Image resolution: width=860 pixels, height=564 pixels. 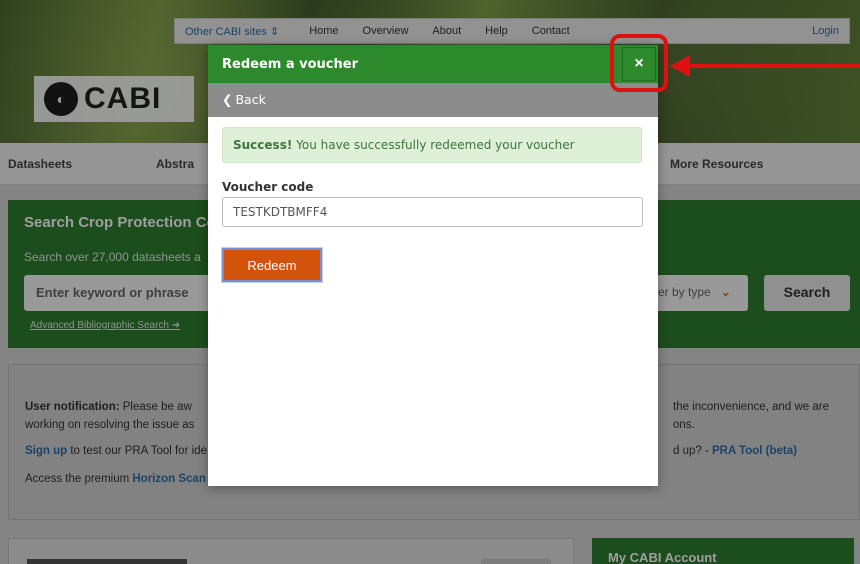 I want to click on voucher-code-input, so click(x=432, y=212).